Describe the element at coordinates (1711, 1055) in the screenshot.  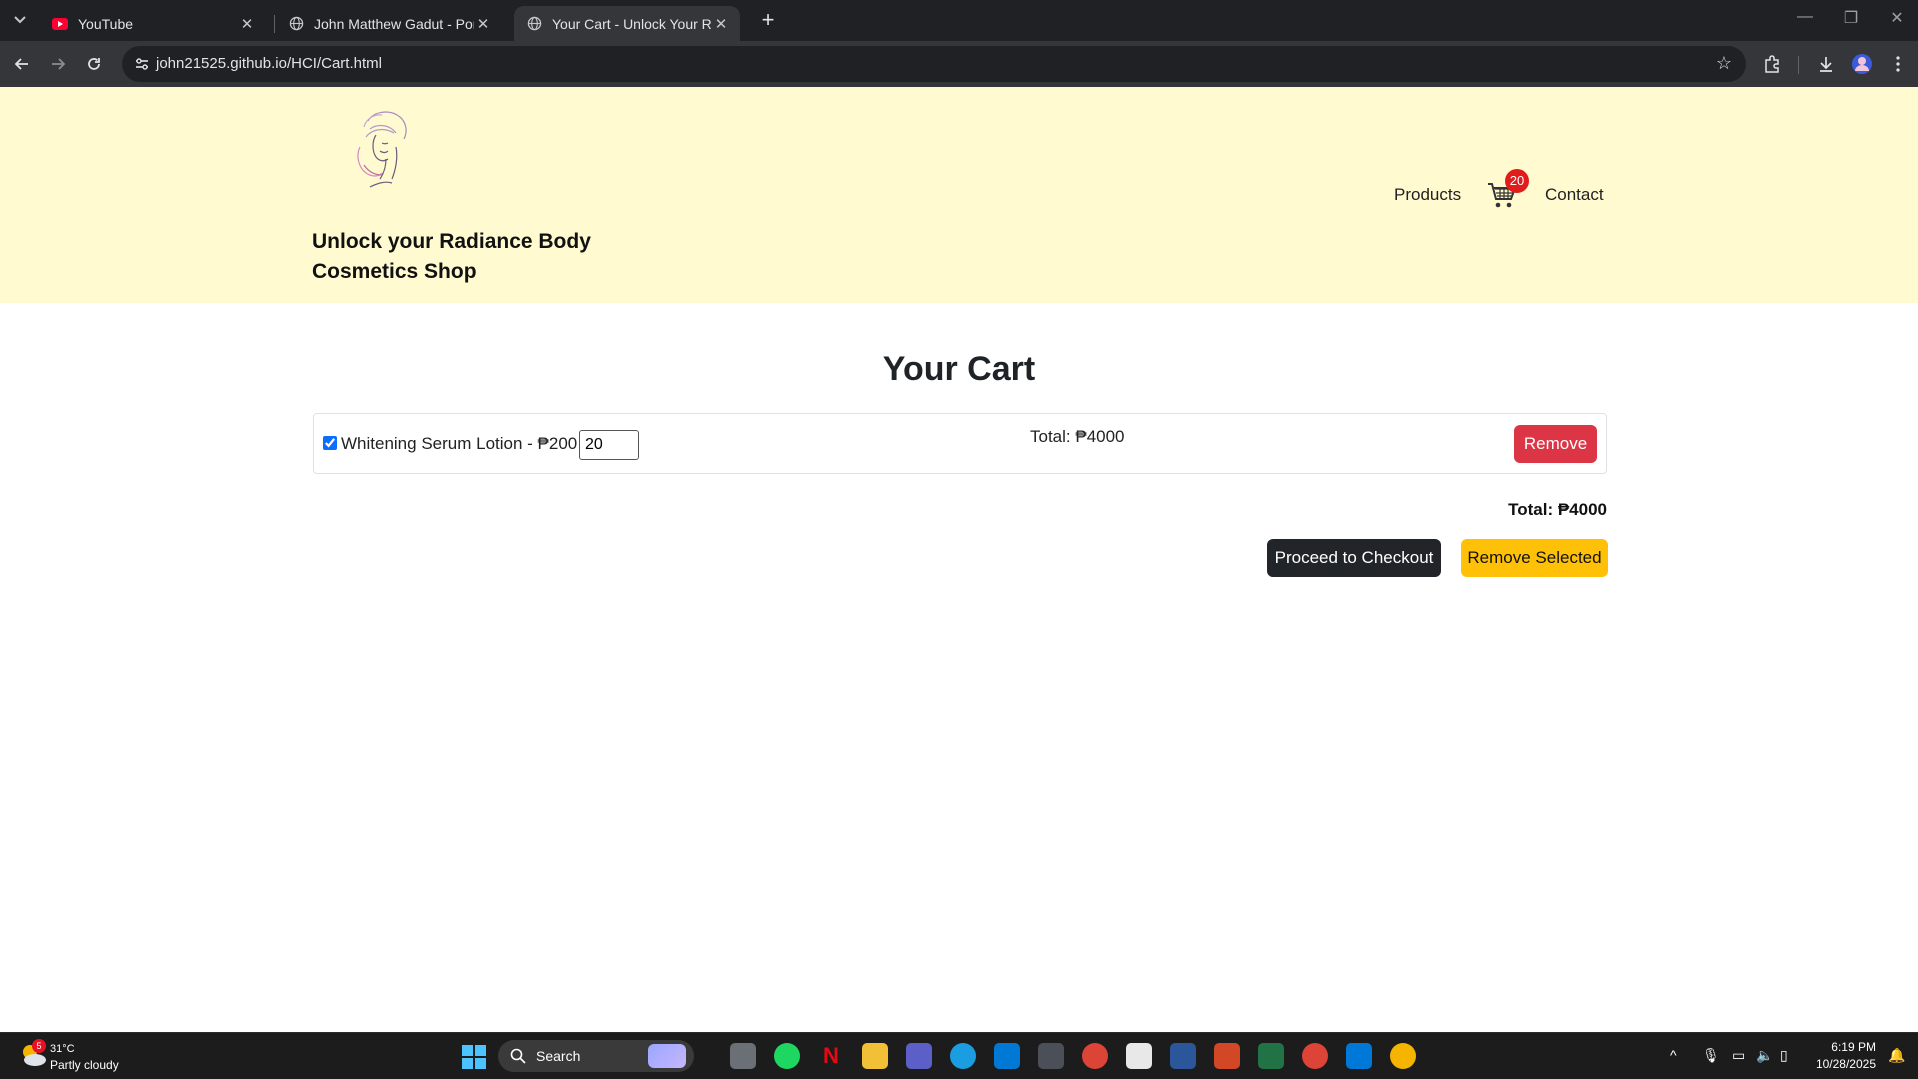
I see `microphone-icon: 🎙` at that location.